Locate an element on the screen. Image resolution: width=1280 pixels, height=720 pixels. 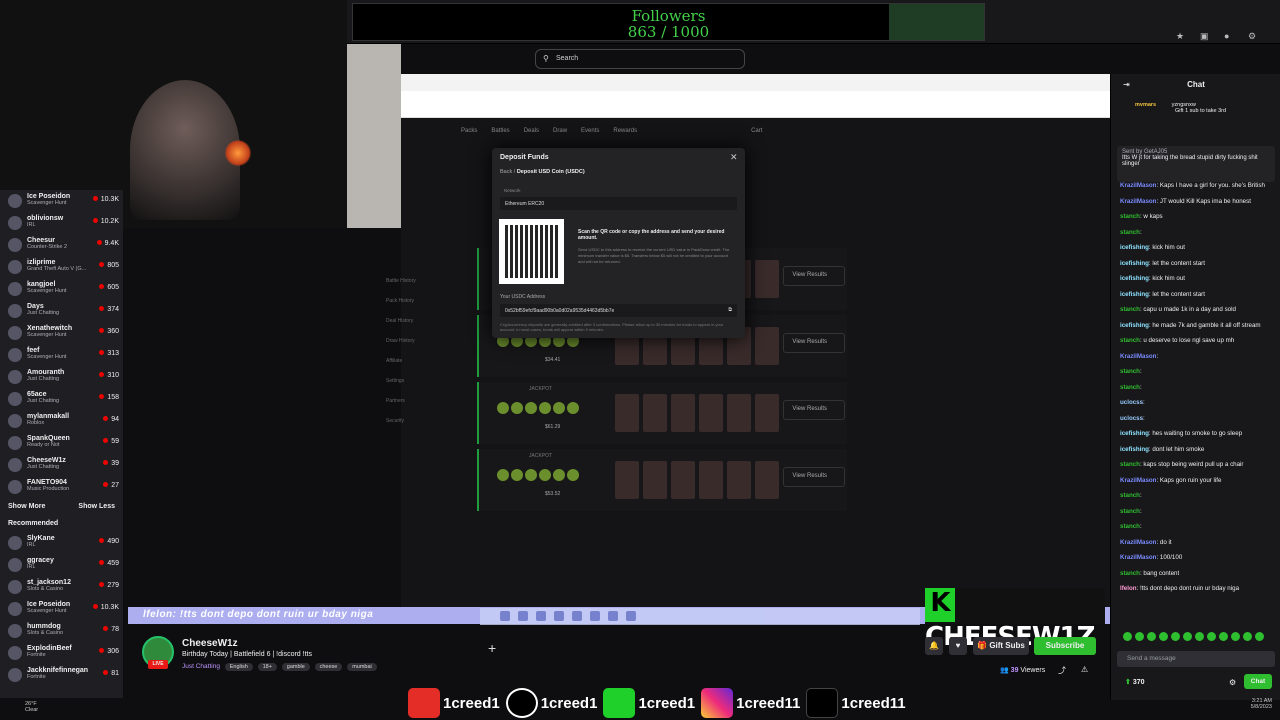
nav-draw: Draw is located at coordinates (560, 136).